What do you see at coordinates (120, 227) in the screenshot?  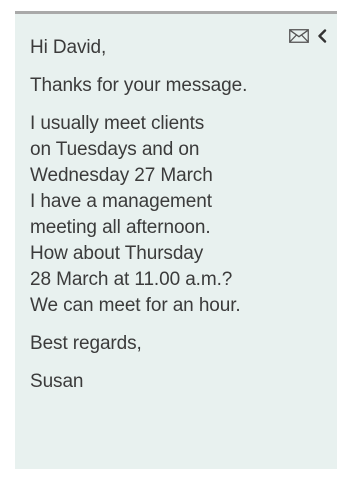 I see `message-line: meeting all afternoon.` at bounding box center [120, 227].